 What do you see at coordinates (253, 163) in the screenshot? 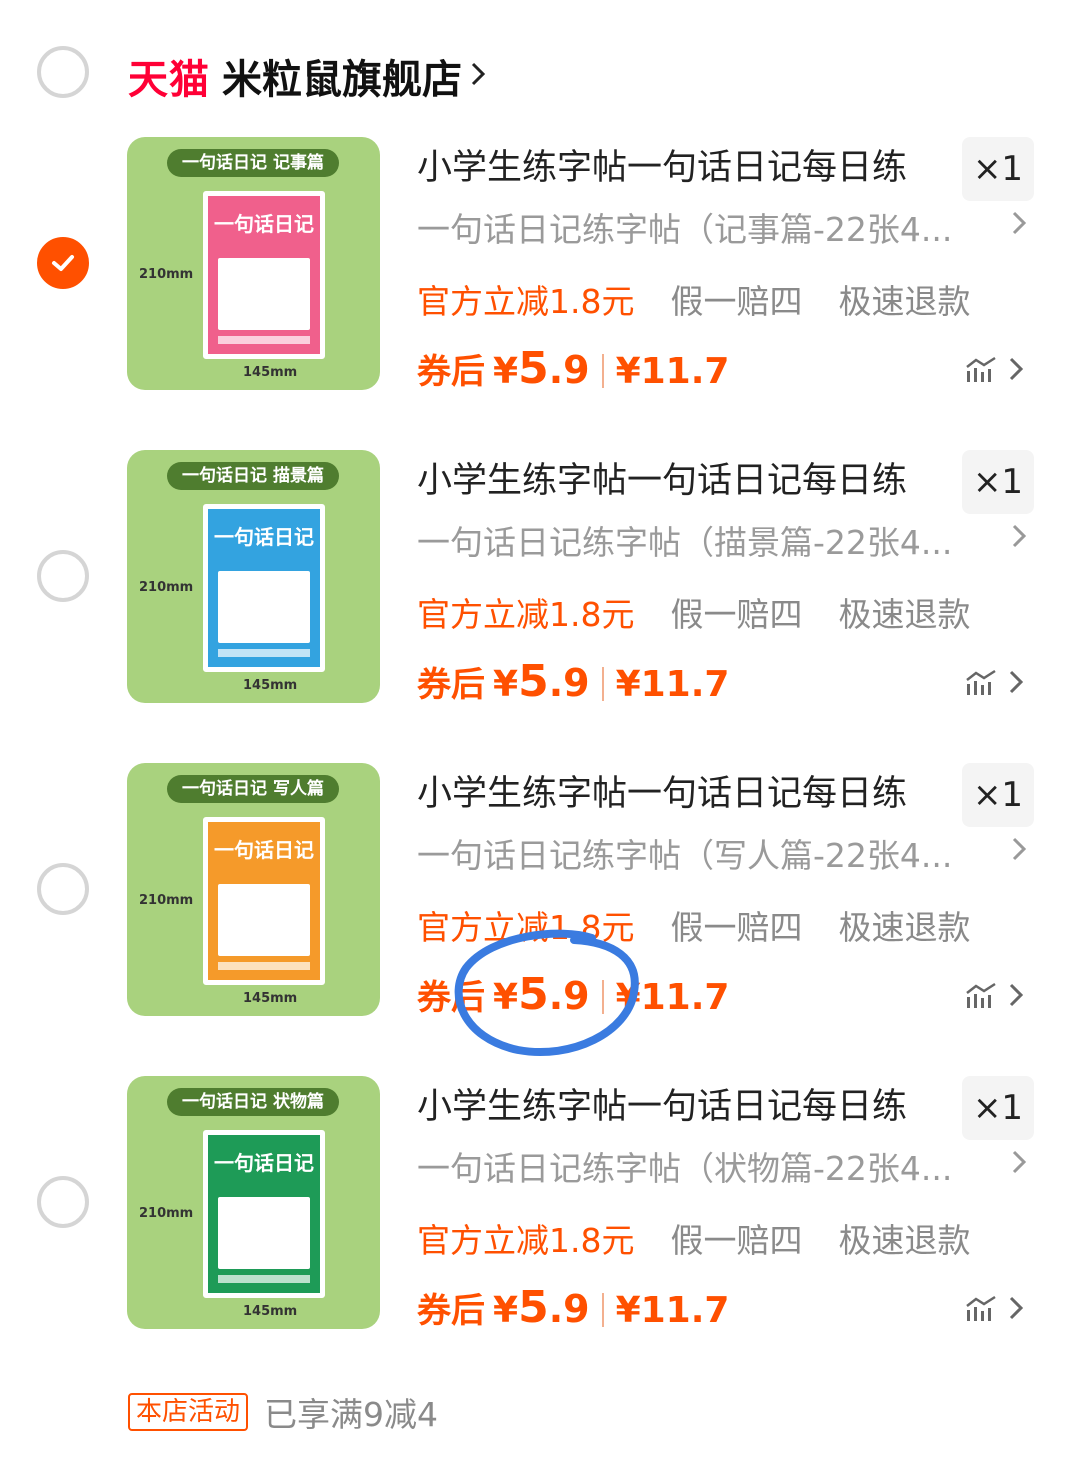
I see `thumb-tag: 一句话日记 记事篇` at bounding box center [253, 163].